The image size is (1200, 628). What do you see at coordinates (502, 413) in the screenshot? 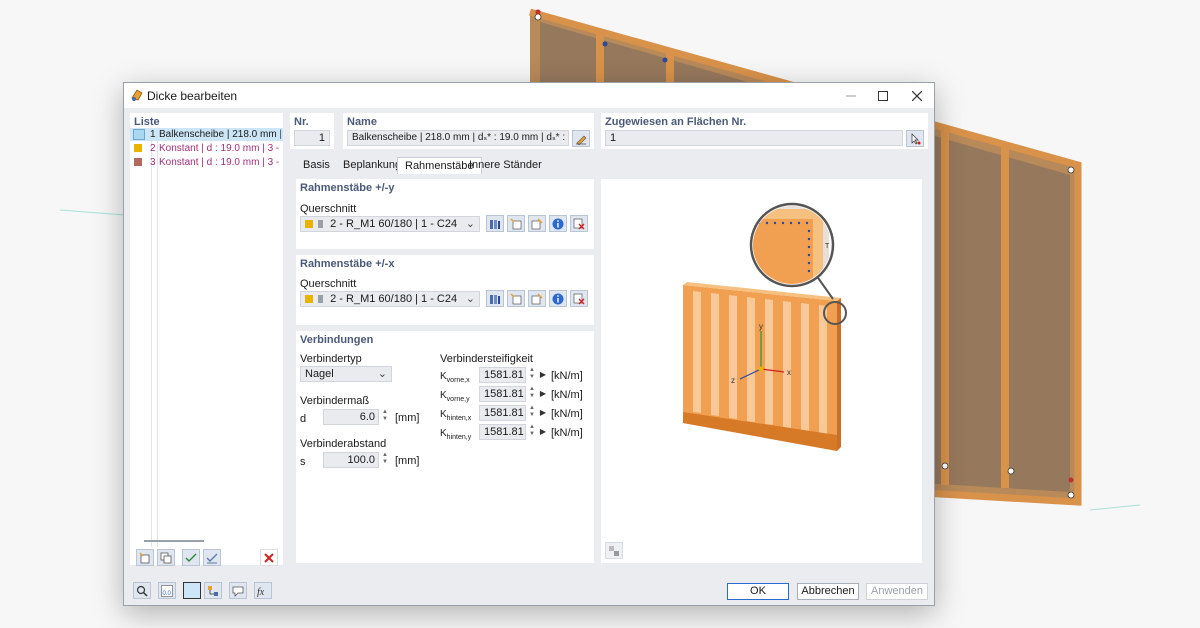
I see `k-back-x-input: 1581.81` at bounding box center [502, 413].